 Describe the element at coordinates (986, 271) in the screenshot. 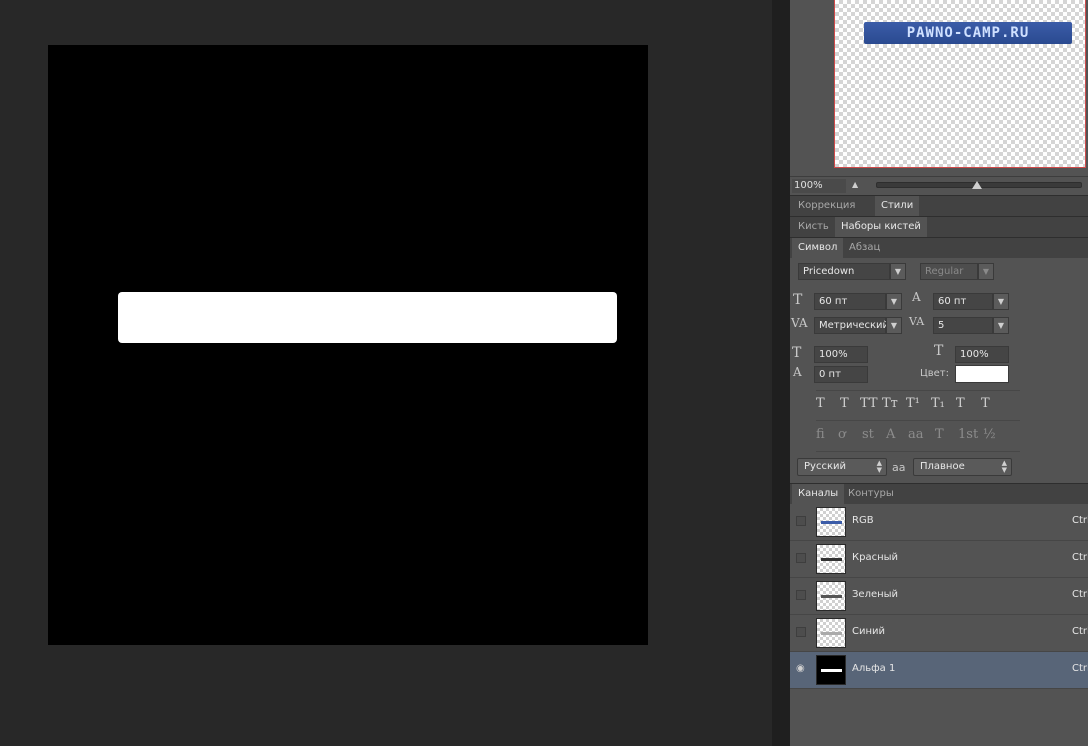

I see `font-style-dropdown: ▼` at that location.